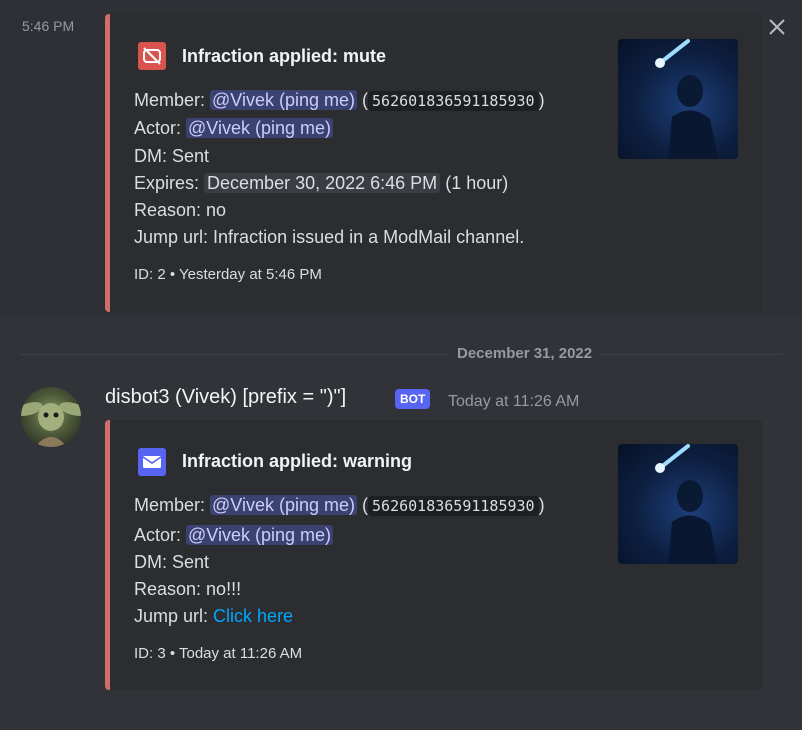  Describe the element at coordinates (225, 397) in the screenshot. I see `author-name: disbot3 (Vivek) [prefix = ")"]` at that location.